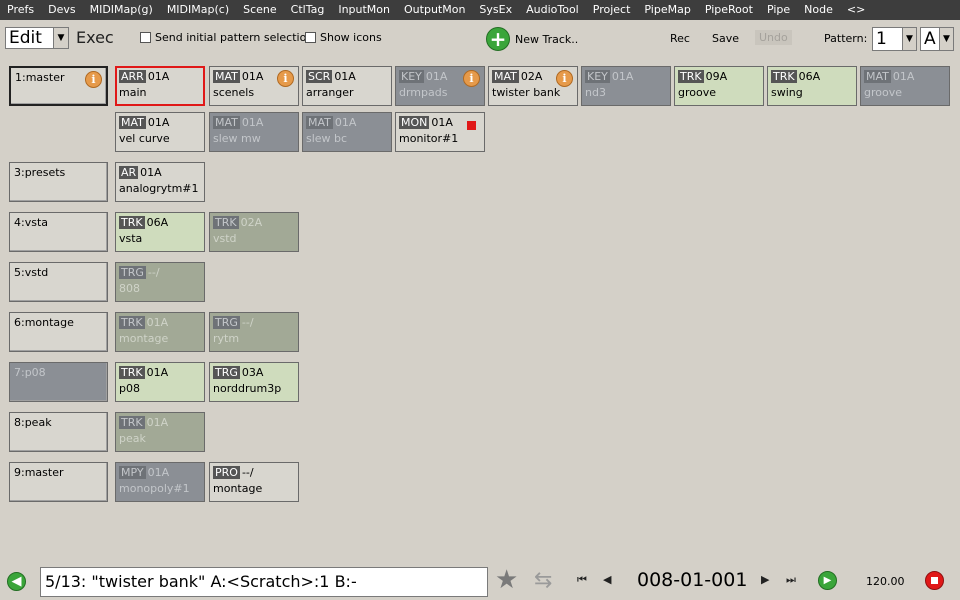  Describe the element at coordinates (20, 10) in the screenshot. I see `menu-prefs: Prefs` at that location.